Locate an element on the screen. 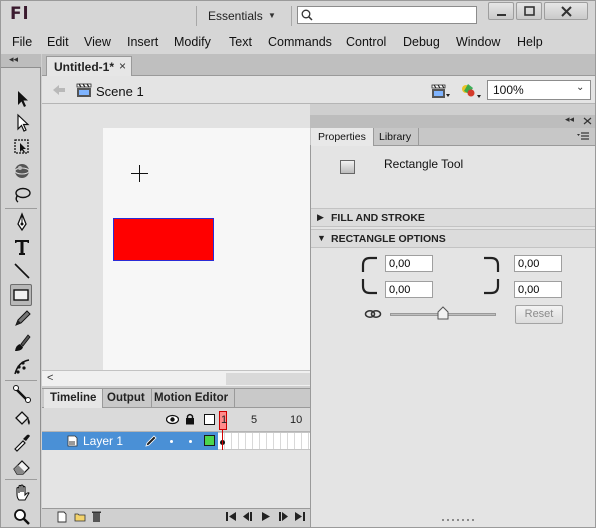  menu-text: Text is located at coordinates (240, 42).